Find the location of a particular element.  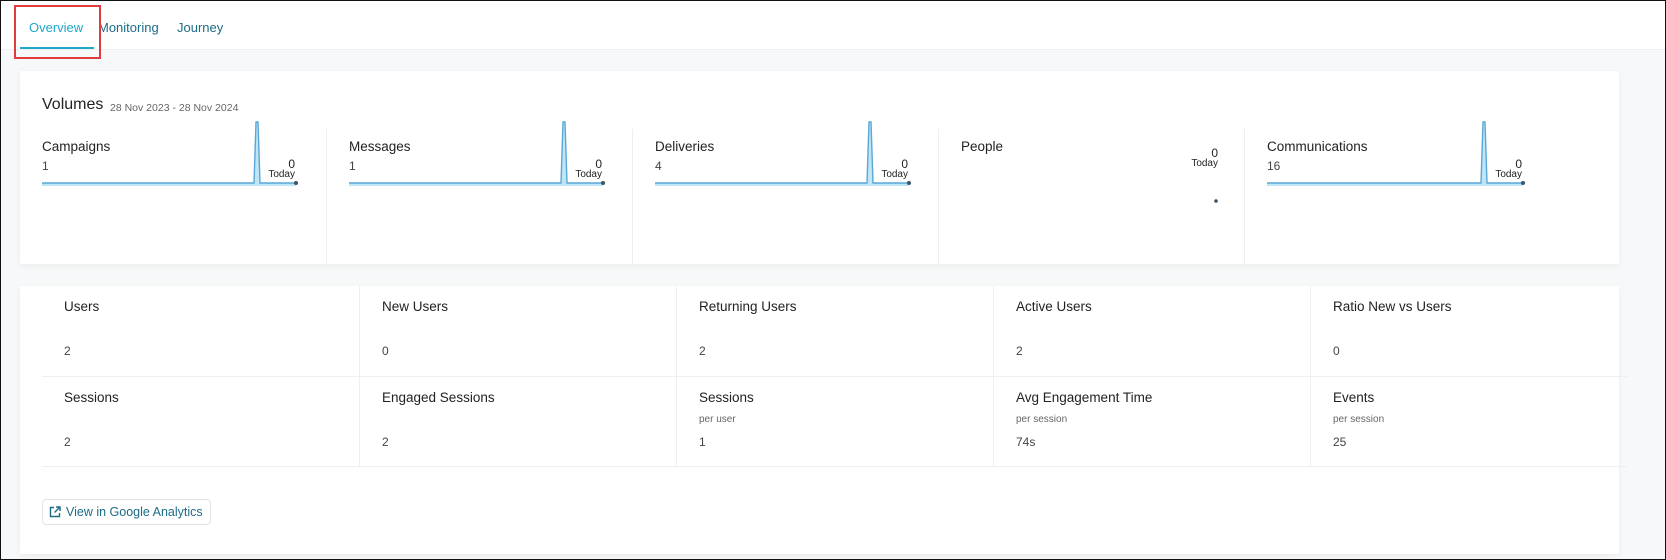

ga-button-label: View in Google Analytics is located at coordinates (134, 512).